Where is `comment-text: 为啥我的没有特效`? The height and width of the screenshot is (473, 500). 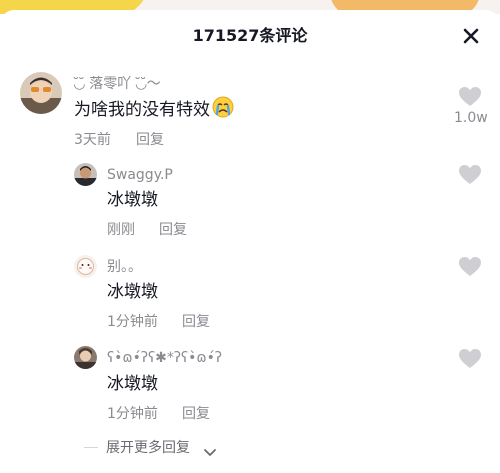
comment-text: 为啥我的没有特效 is located at coordinates (154, 110).